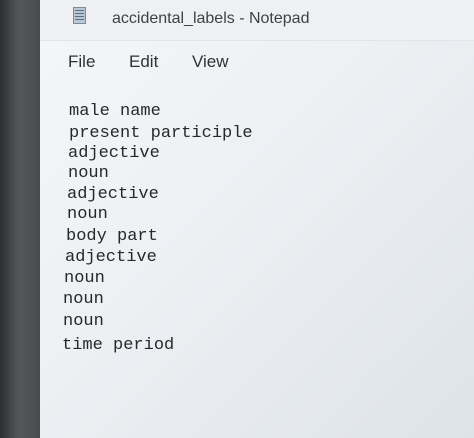 This screenshot has width=474, height=438. I want to click on menu-bar: File Edit View, so click(257, 64).